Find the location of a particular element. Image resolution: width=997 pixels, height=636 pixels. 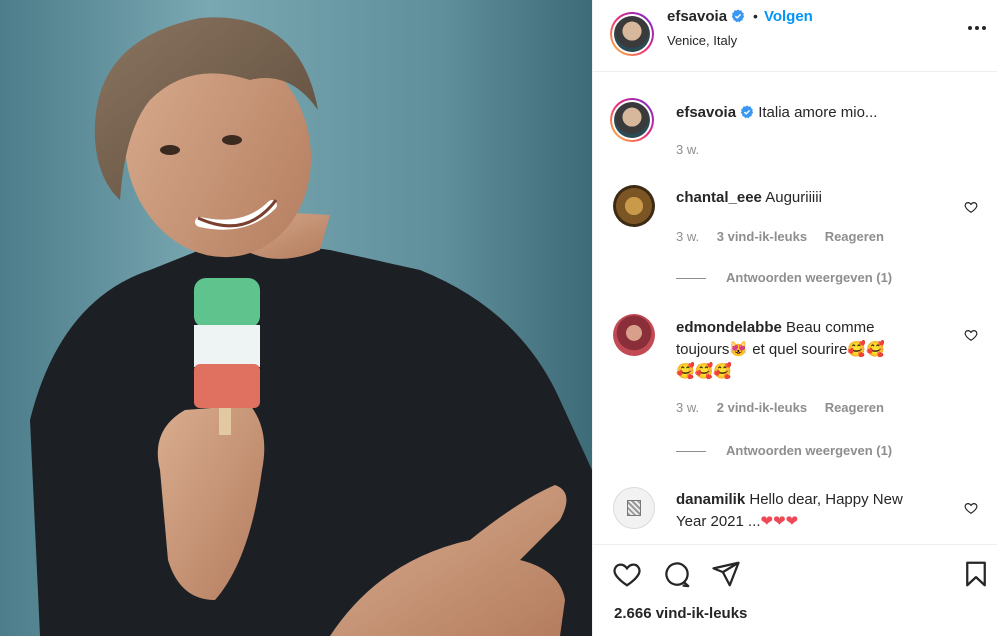

bookmark-icon is located at coordinates (976, 574).